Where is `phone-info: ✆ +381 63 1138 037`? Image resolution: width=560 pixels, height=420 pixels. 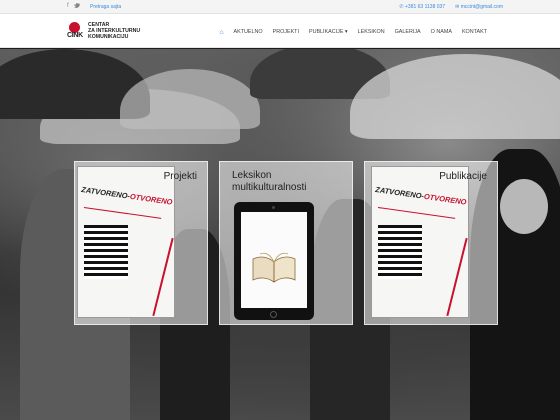
phone-info: ✆ +381 63 1138 037 is located at coordinates (422, 7).